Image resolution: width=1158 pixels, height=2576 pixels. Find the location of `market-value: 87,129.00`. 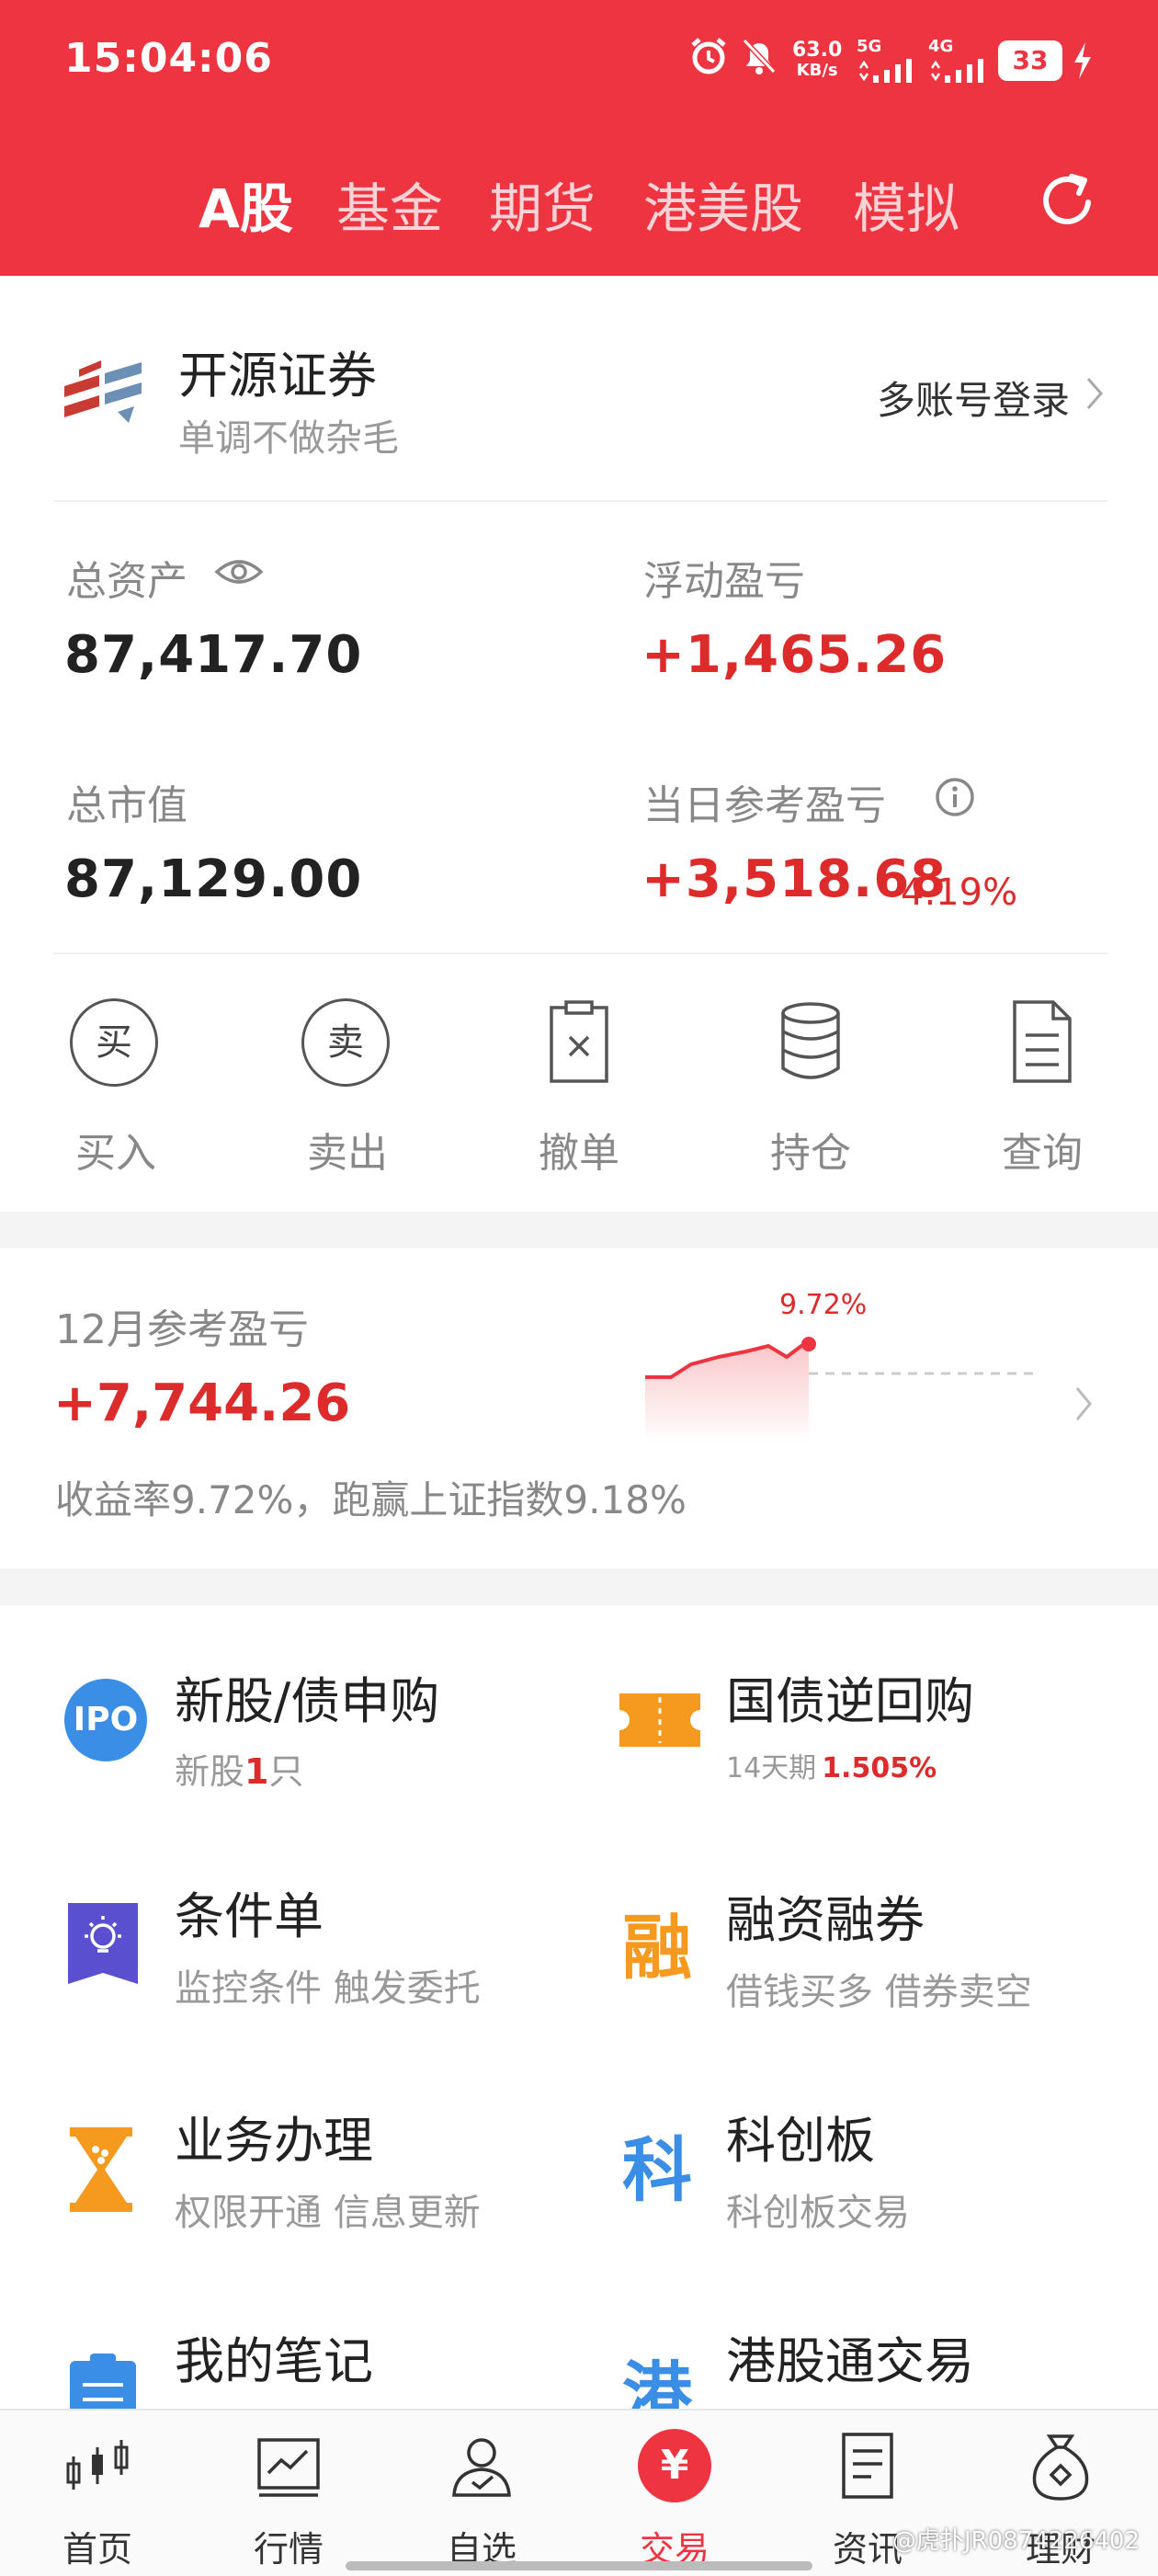

market-value: 87,129.00 is located at coordinates (213, 879).